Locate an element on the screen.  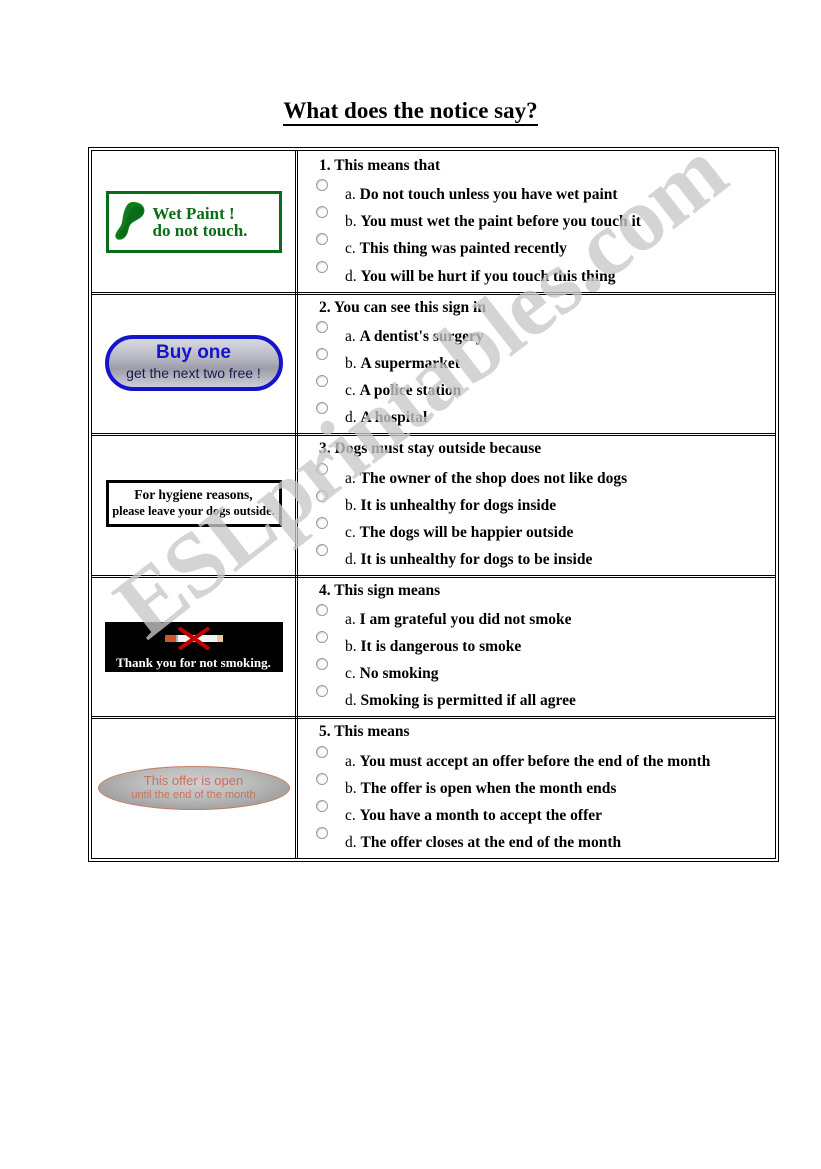
option-text: It is unhealthy for dogs inside is located at coordinates (458, 505).